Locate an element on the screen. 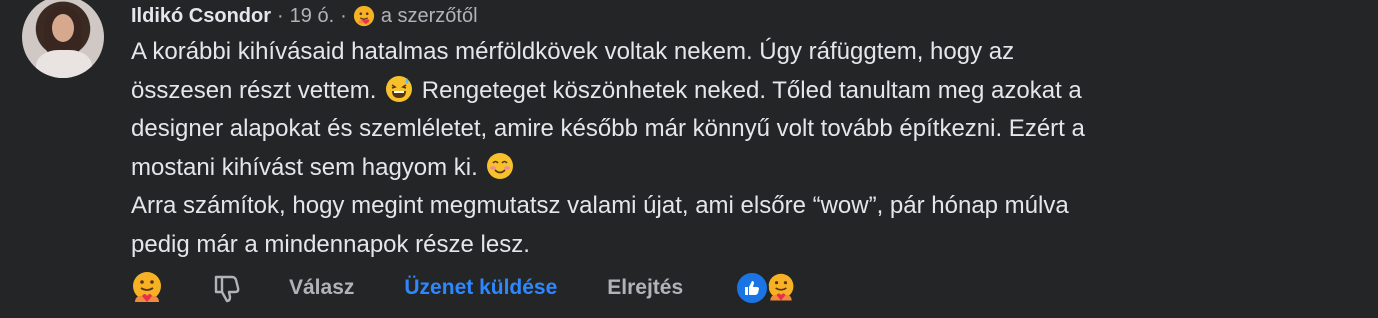 The image size is (1378, 318). comment-line: pedig már a mindennapok része lesz. is located at coordinates (330, 244).